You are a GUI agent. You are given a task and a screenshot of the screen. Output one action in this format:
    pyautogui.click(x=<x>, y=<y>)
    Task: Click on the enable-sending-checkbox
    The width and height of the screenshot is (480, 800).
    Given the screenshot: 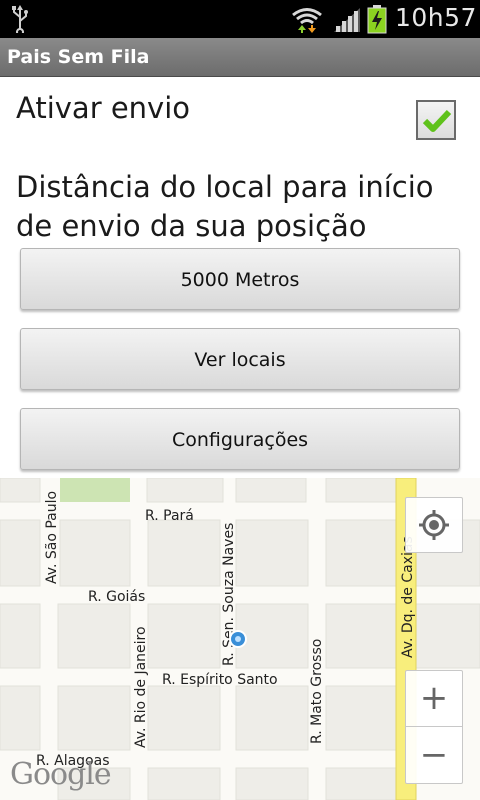 What is the action you would take?
    pyautogui.click(x=436, y=120)
    